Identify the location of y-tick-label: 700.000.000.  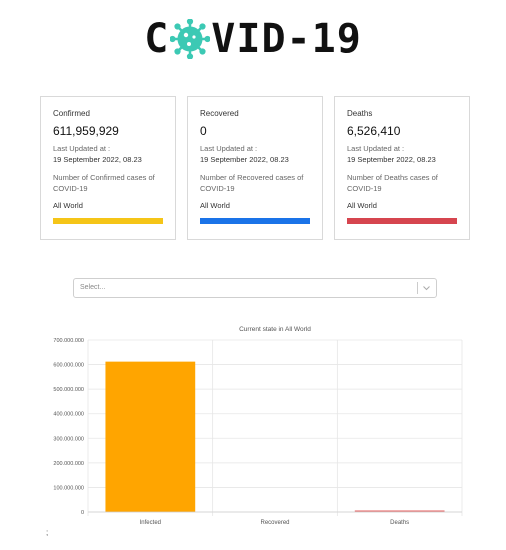
(68, 341).